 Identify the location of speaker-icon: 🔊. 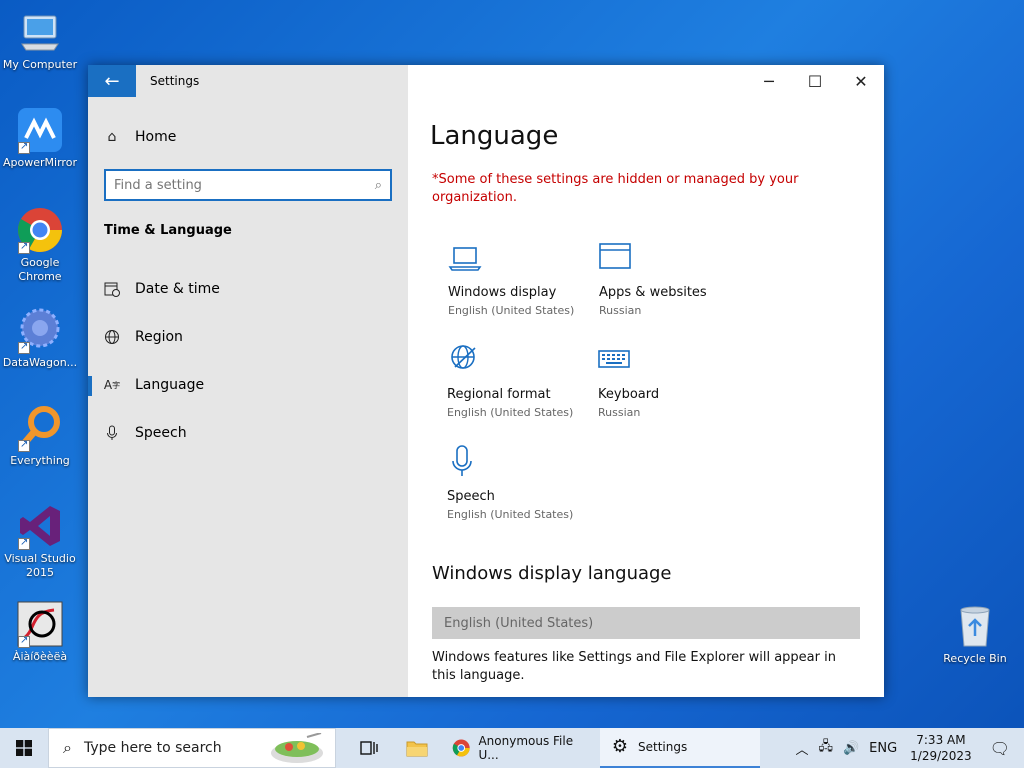
(851, 748).